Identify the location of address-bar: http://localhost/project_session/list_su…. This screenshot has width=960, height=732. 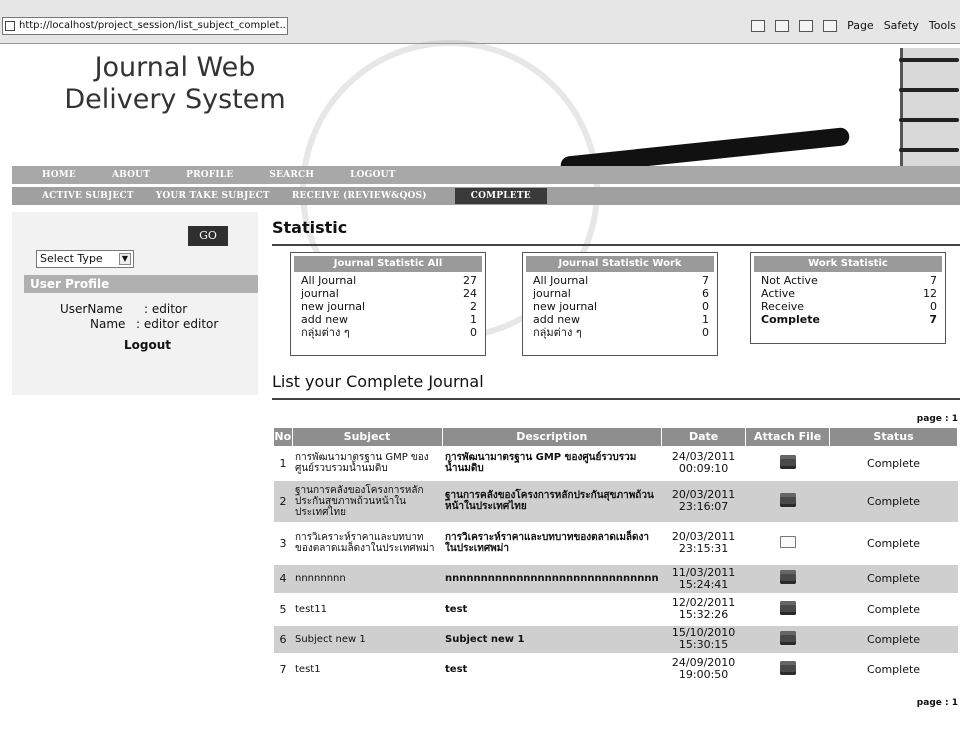
(145, 26).